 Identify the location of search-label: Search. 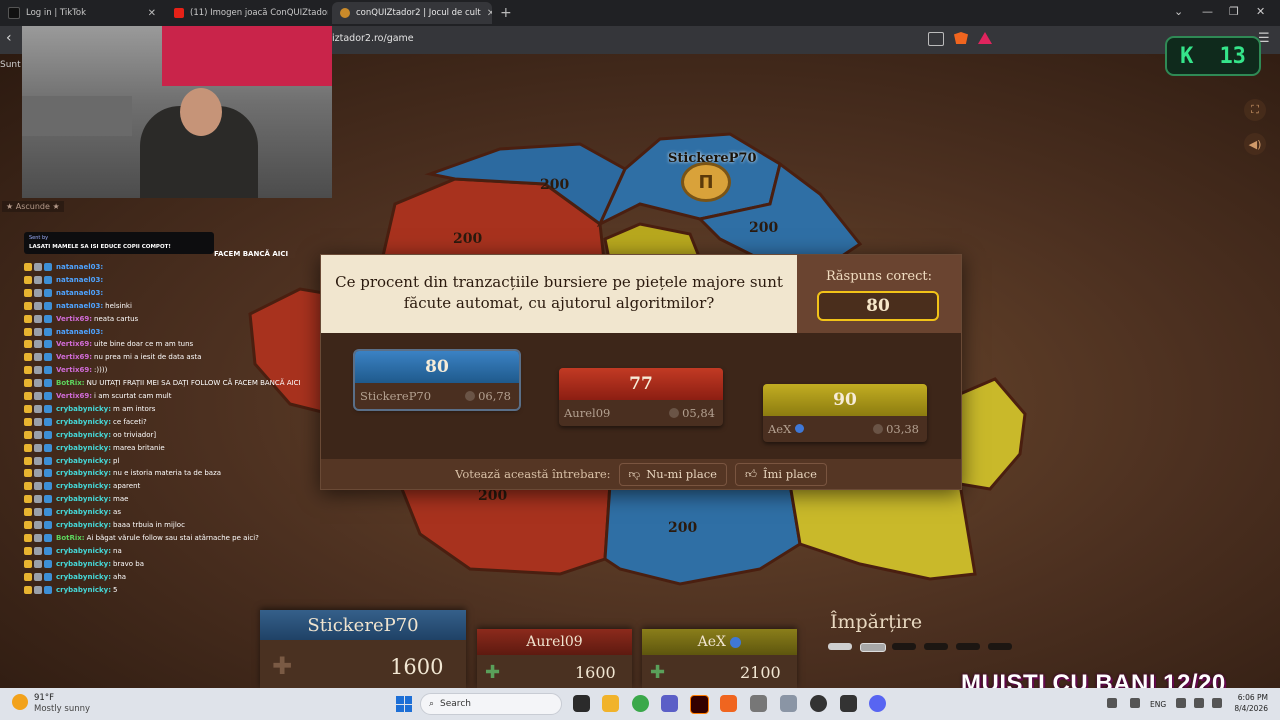
(455, 704).